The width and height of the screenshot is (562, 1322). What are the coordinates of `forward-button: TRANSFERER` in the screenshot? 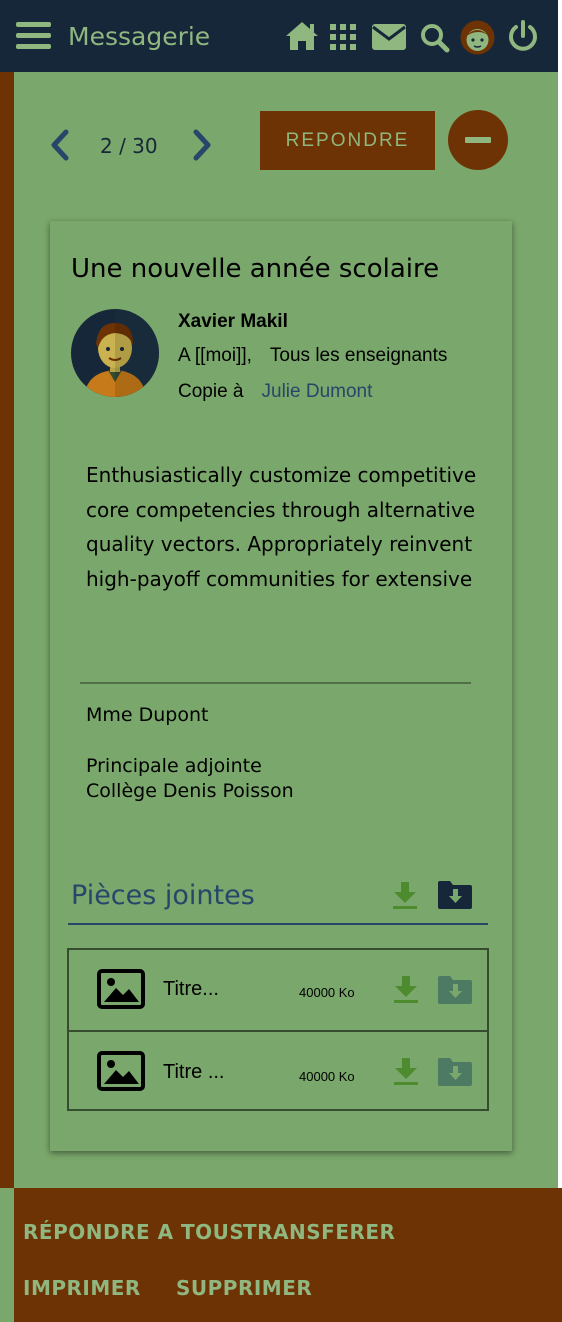 It's located at (319, 1232).